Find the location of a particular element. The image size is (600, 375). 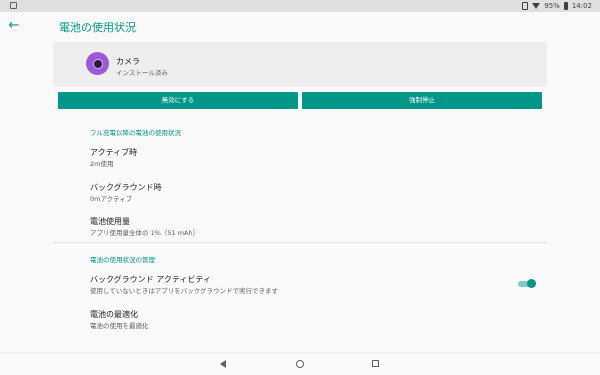

toggle-thumb is located at coordinates (531, 283).